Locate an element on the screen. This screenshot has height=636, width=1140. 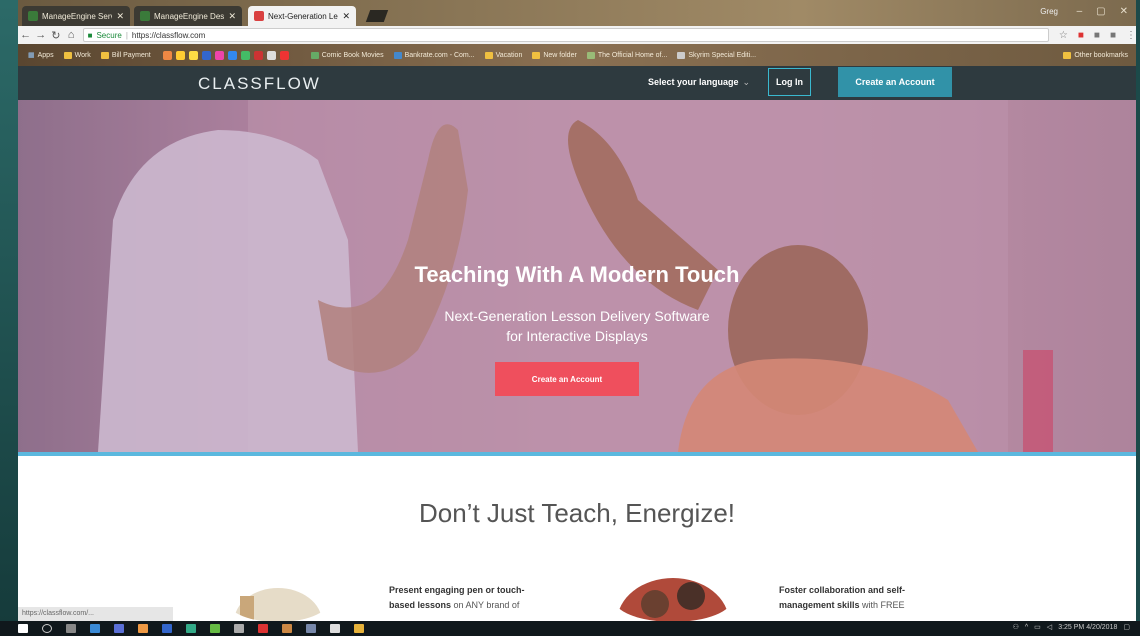
bookmark-comic: Comic Book Movies is located at coordinates (347, 55).